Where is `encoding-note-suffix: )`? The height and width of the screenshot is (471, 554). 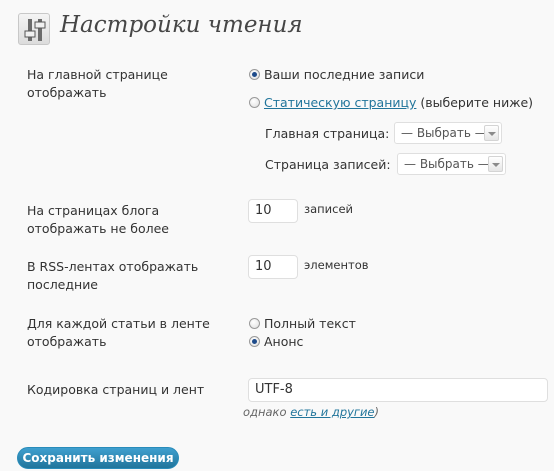 encoding-note-suffix: ) is located at coordinates (377, 412).